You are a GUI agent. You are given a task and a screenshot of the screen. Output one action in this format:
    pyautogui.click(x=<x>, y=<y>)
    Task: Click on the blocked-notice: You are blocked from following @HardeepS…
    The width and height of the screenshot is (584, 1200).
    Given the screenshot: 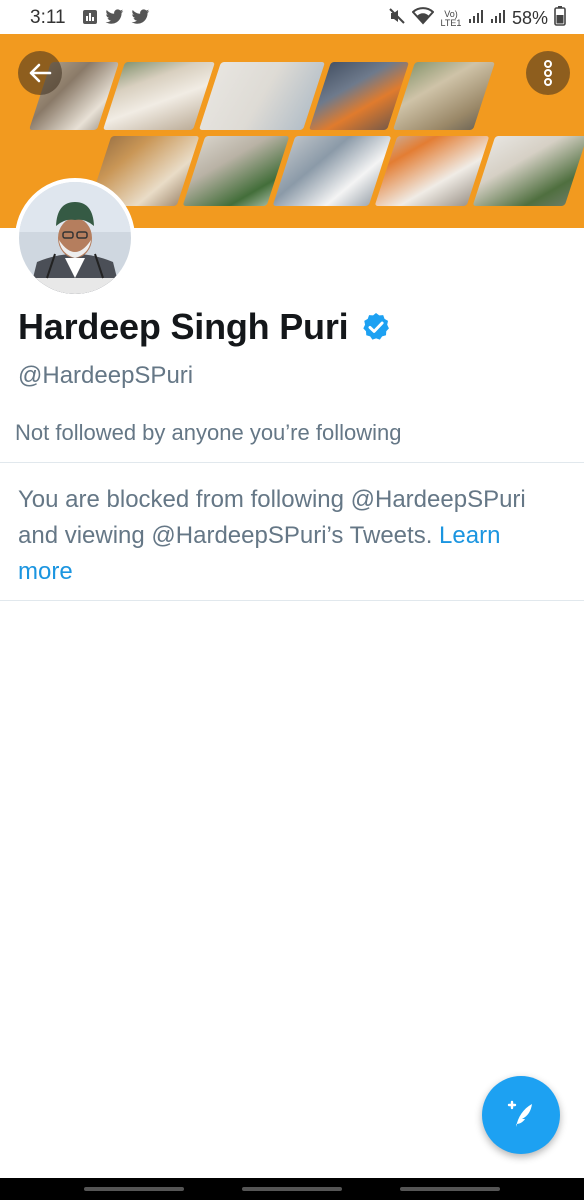 What is the action you would take?
    pyautogui.click(x=288, y=536)
    